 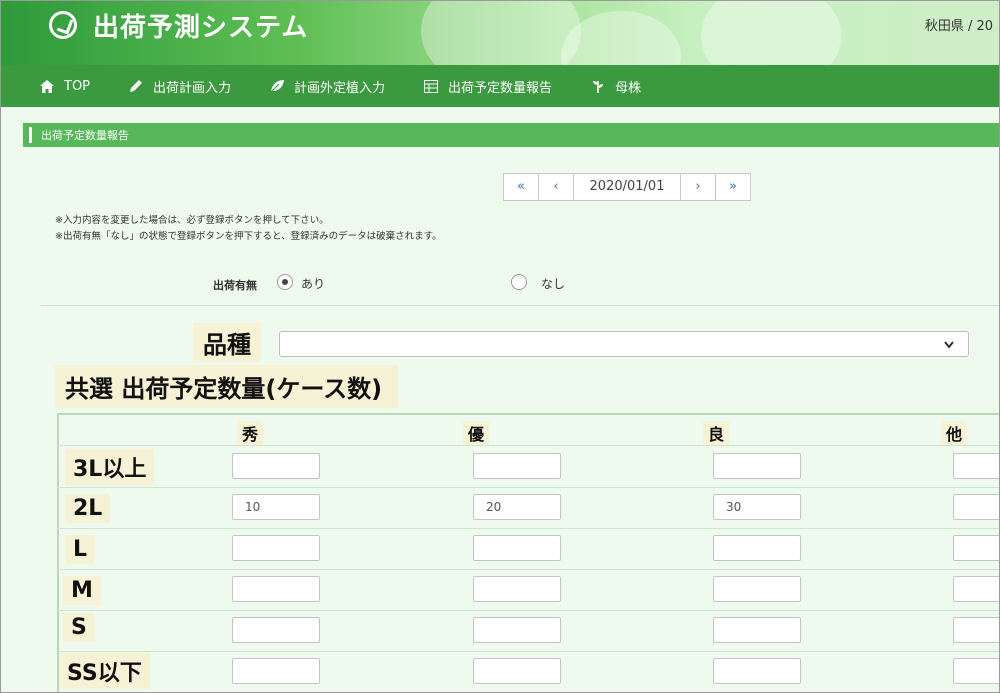 I want to click on qty-input: 10, so click(x=276, y=507).